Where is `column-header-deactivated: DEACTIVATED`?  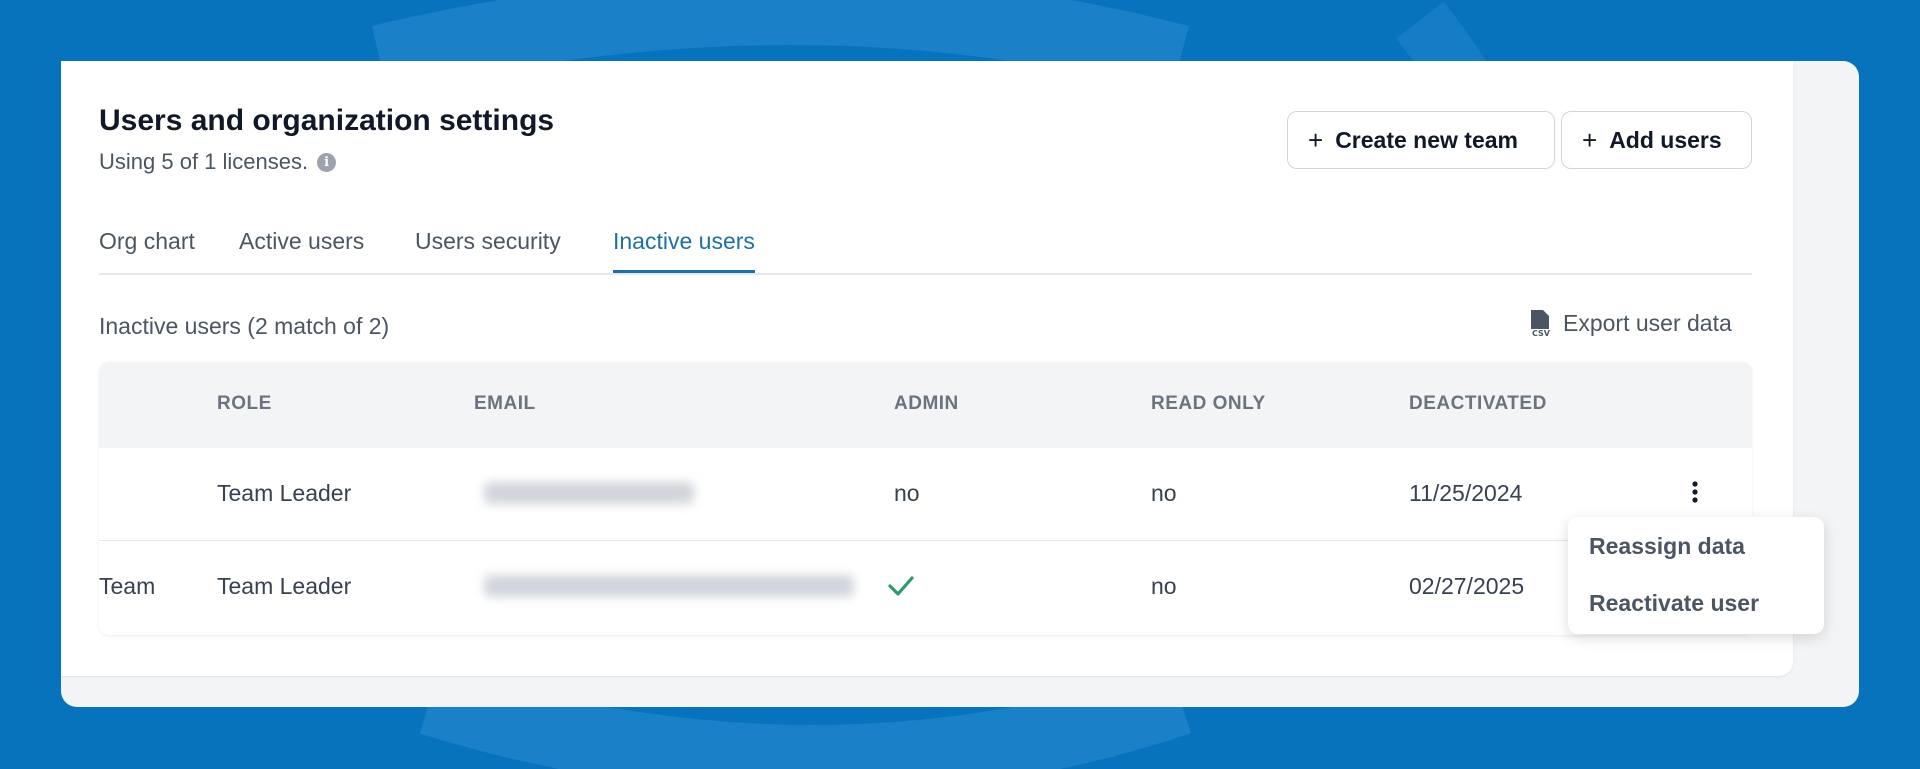
column-header-deactivated: DEACTIVATED is located at coordinates (1478, 404).